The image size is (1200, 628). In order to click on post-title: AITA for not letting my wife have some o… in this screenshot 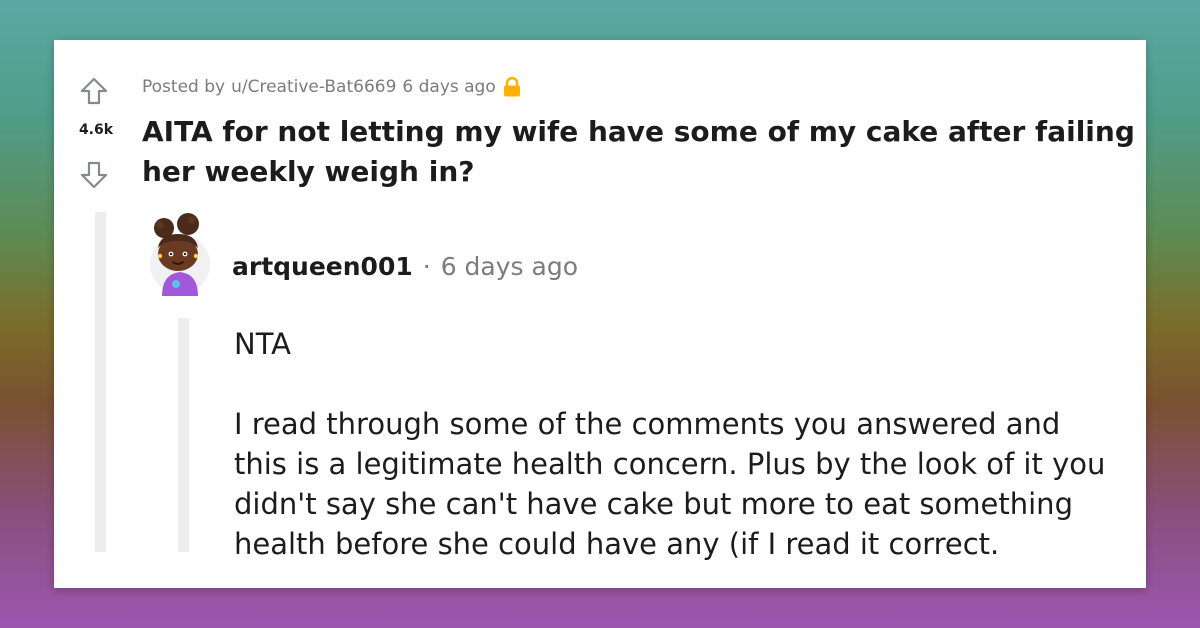, I will do `click(639, 152)`.